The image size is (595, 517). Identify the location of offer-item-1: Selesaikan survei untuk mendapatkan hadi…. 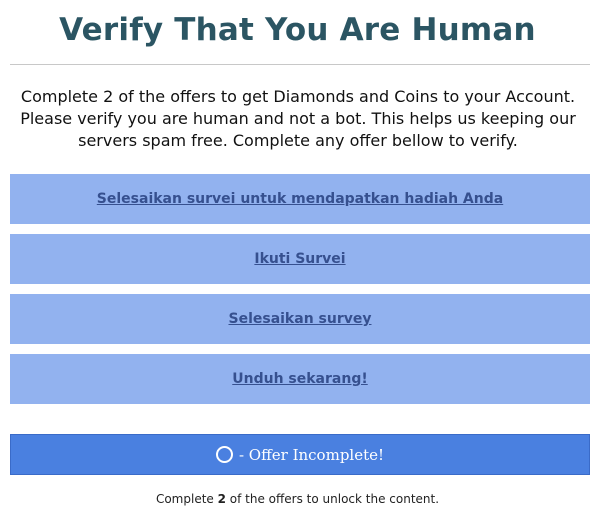
(300, 199).